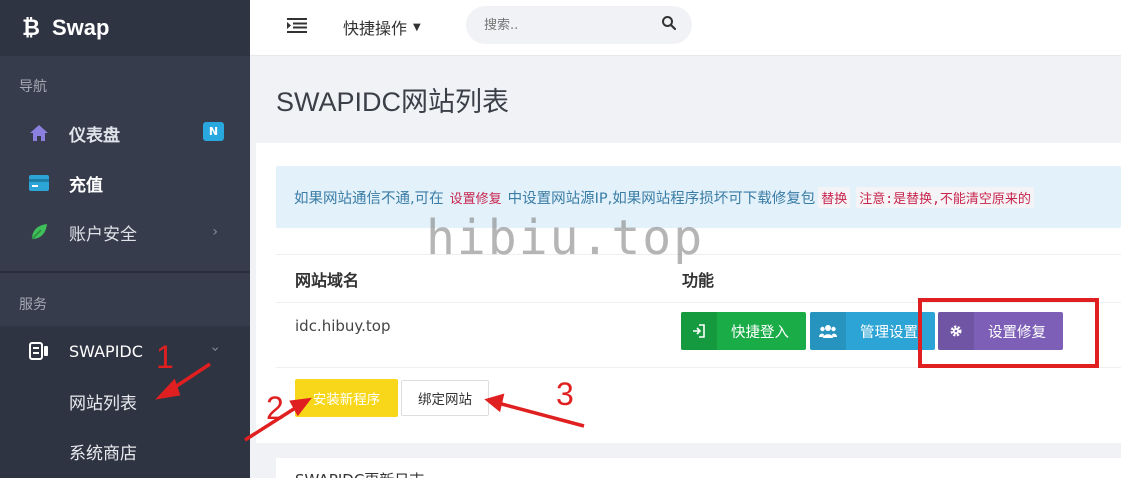  I want to click on sidebar-divider, so click(125, 272).